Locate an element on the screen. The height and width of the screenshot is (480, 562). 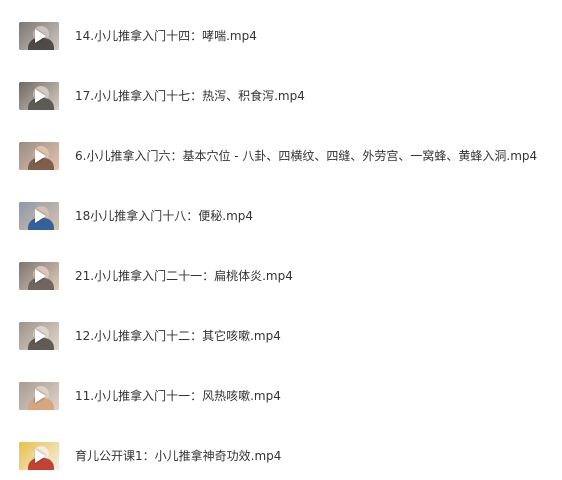
file-item: 育儿公开课1：小儿推拿神奇功效.mp4 is located at coordinates (281, 456).